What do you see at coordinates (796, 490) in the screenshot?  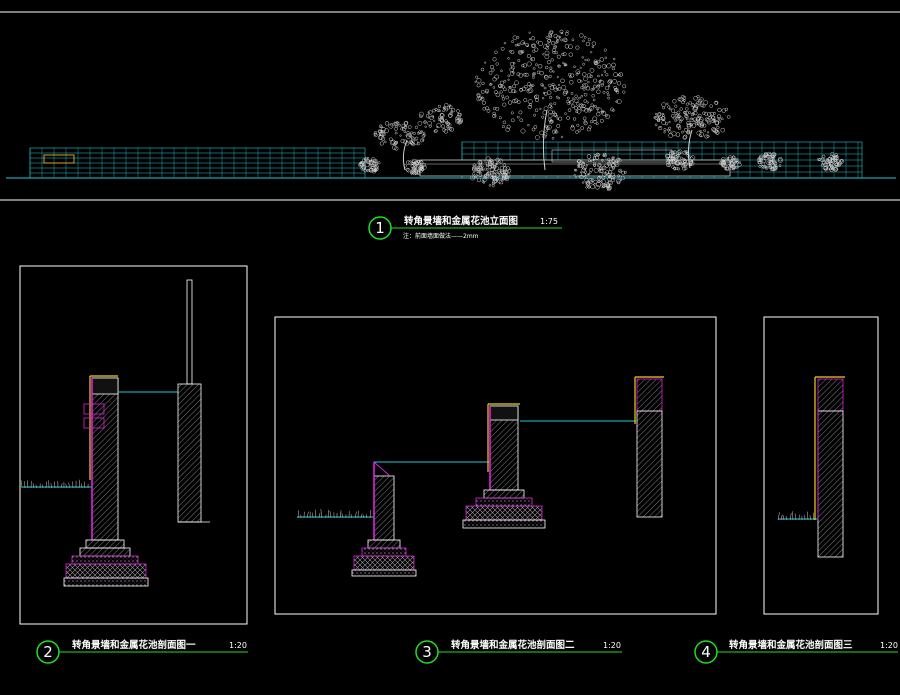 I see `section-view-4: 4 转角景墙和金属花池剖面图三 1:20` at bounding box center [796, 490].